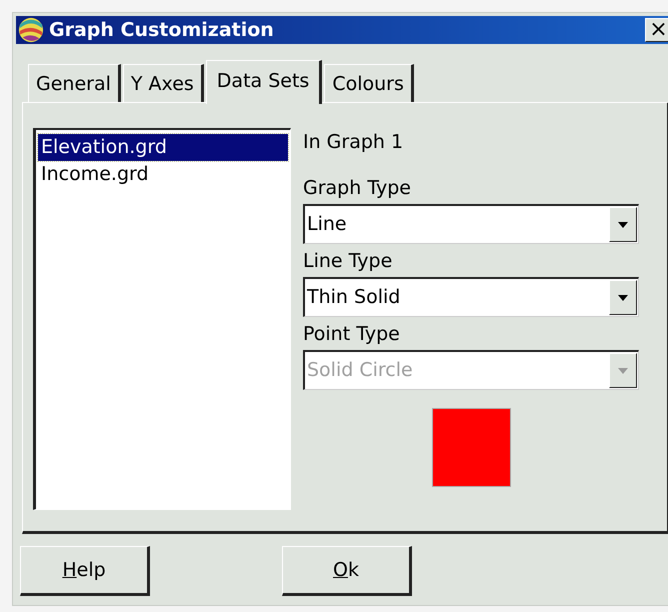  Describe the element at coordinates (31, 30) in the screenshot. I see `sphere-icon` at that location.